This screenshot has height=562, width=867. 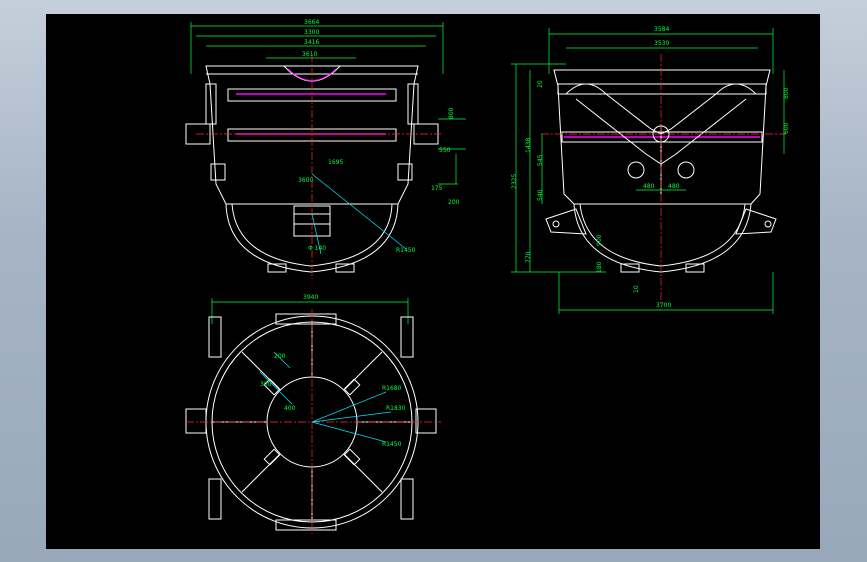 I want to click on side-height-e: 900, so click(x=599, y=240).